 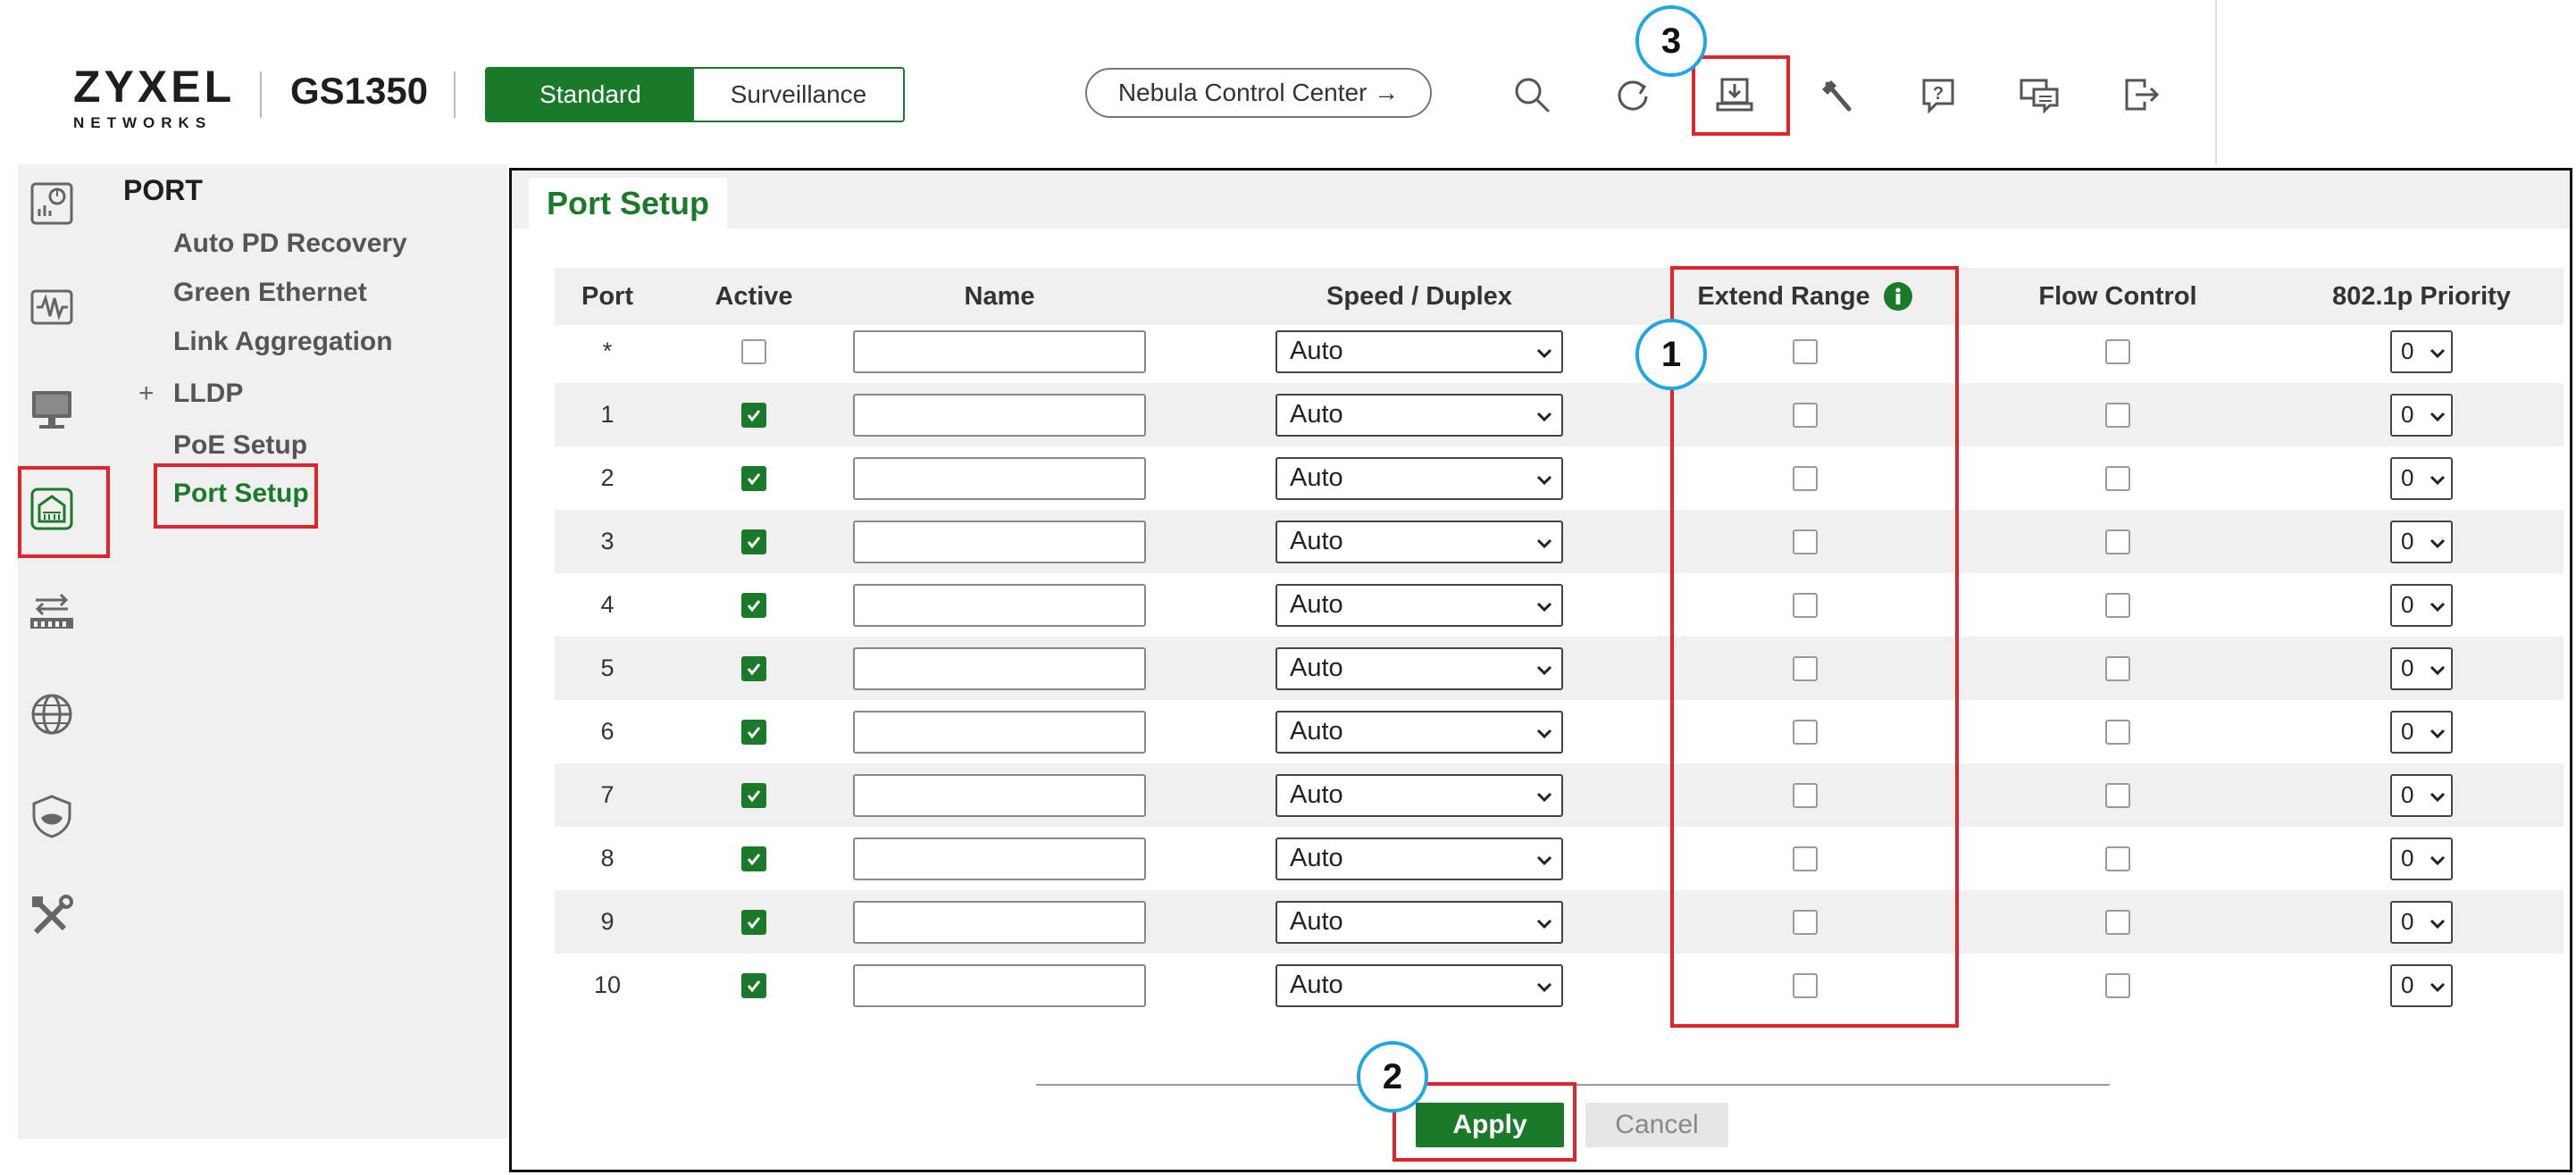 I want to click on port-number: 2, so click(x=608, y=478).